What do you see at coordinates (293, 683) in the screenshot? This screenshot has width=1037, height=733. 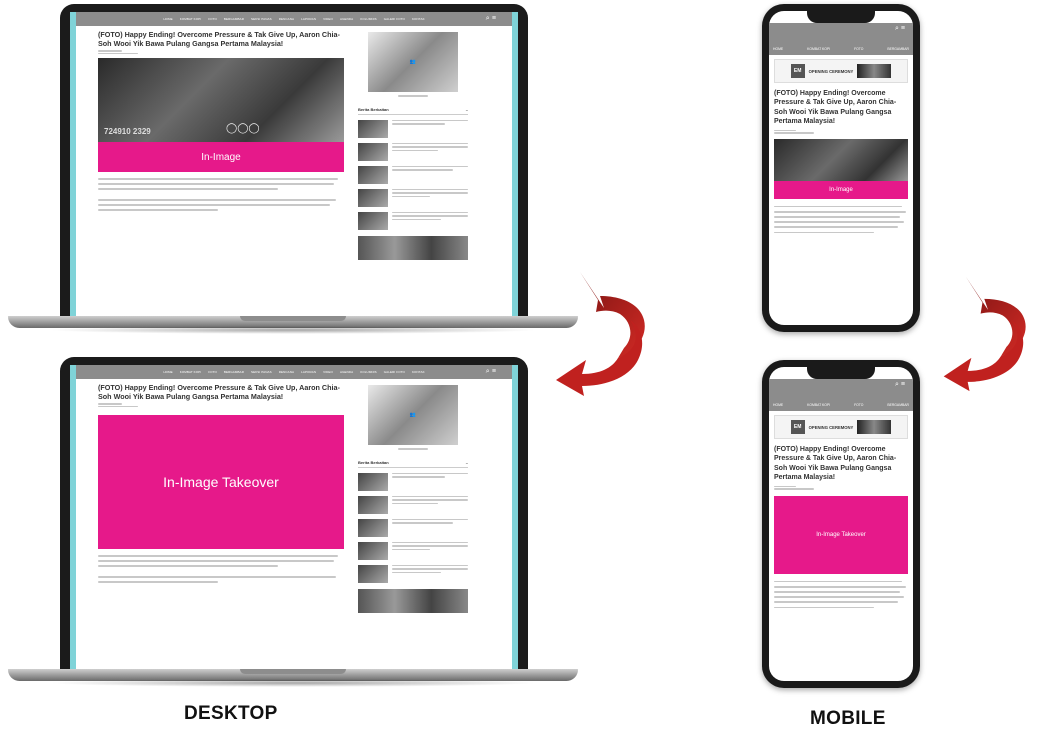 I see `laptop-shadow` at bounding box center [293, 683].